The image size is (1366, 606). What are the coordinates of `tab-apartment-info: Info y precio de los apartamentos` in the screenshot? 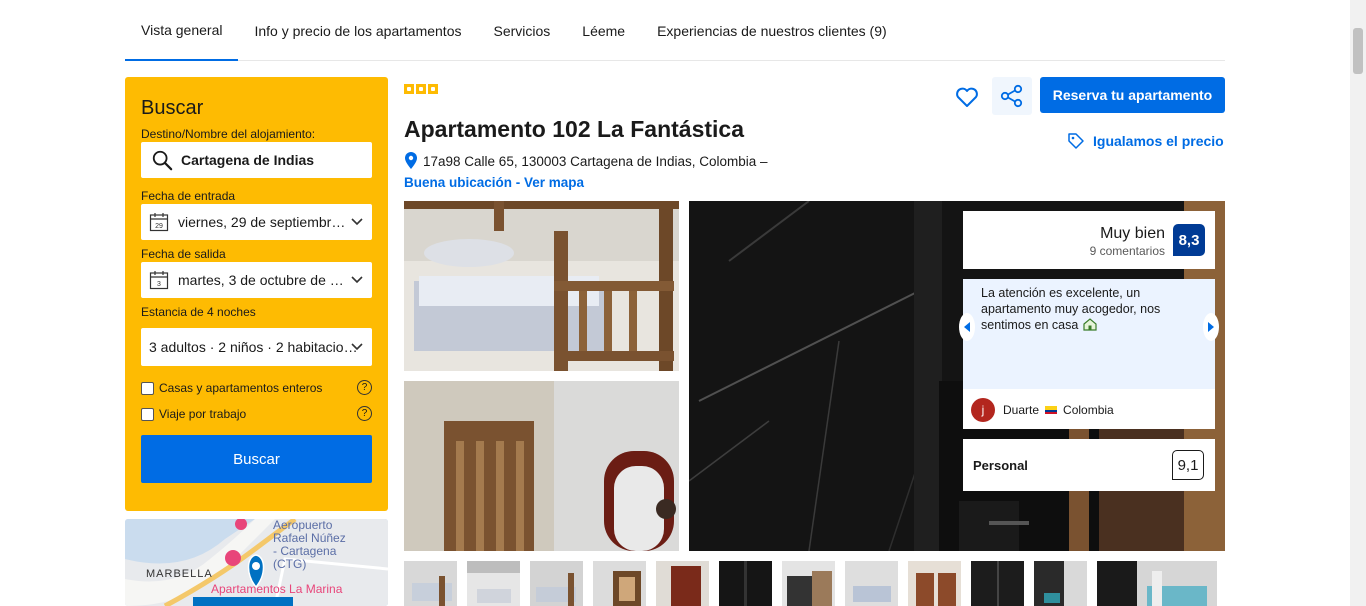 It's located at (357, 30).